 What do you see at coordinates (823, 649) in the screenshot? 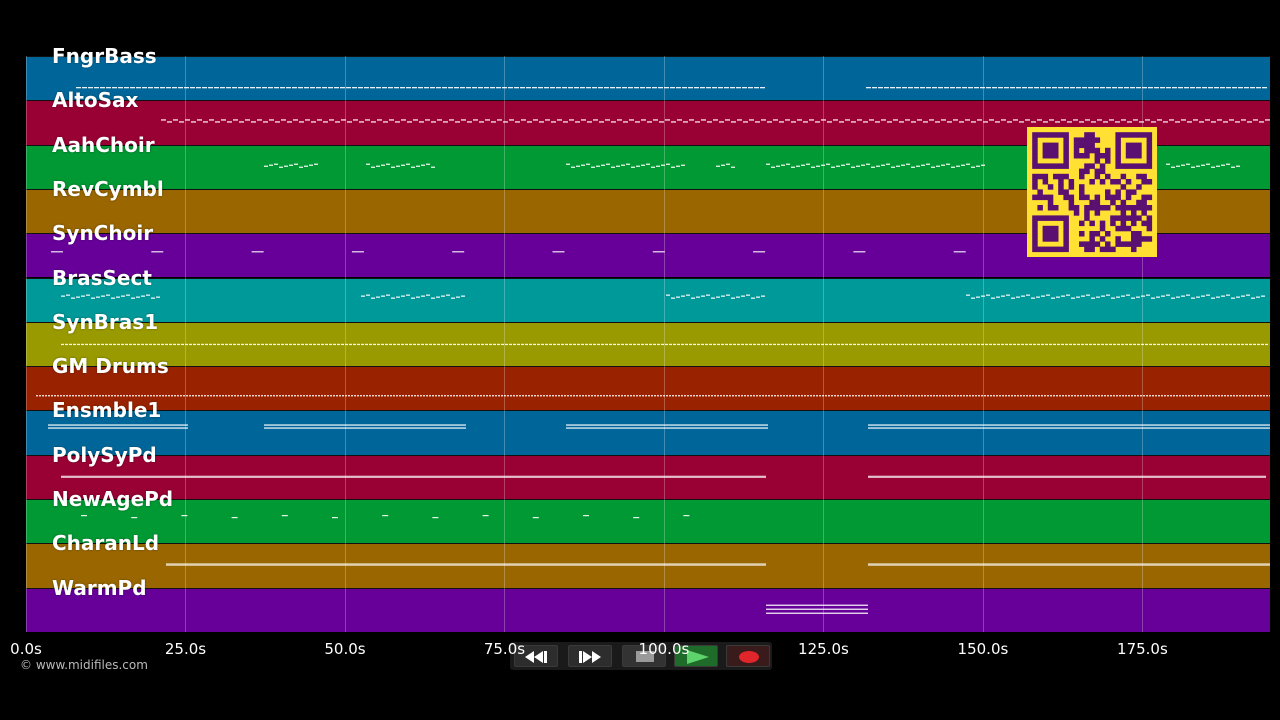
I see `time-tick-label: 125.0s` at bounding box center [823, 649].